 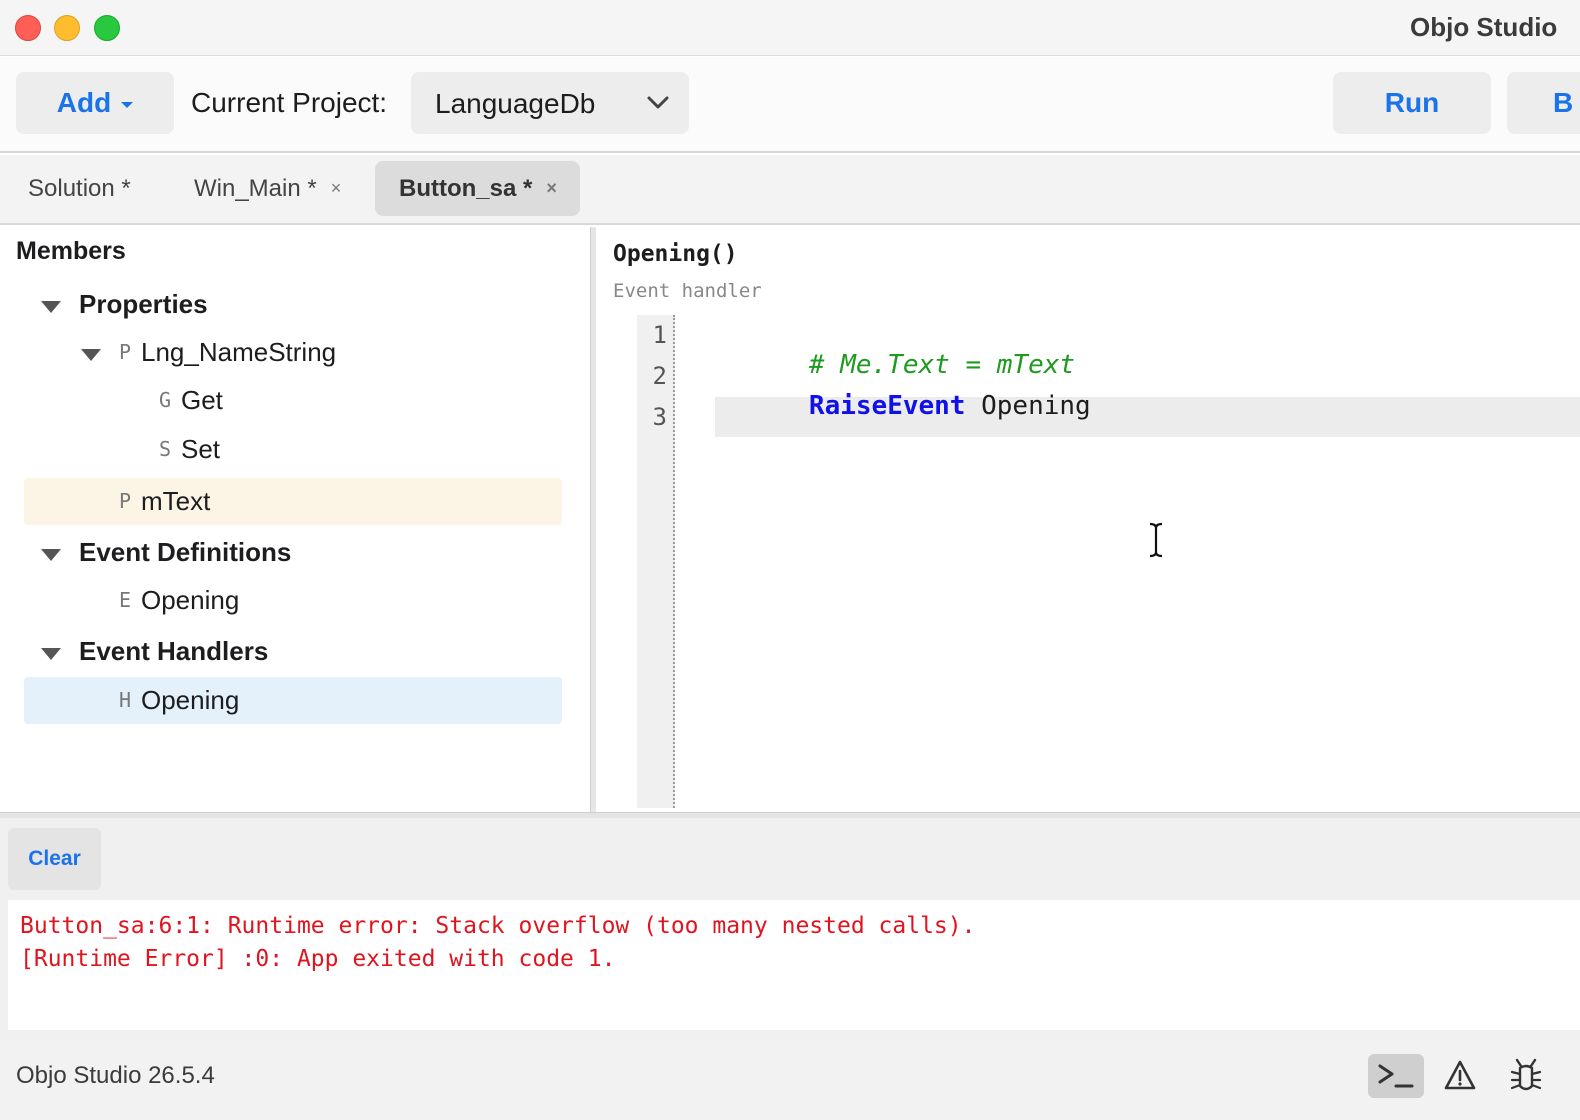 What do you see at coordinates (887, 406) in the screenshot?
I see `code-keyword: RaiseEvent` at bounding box center [887, 406].